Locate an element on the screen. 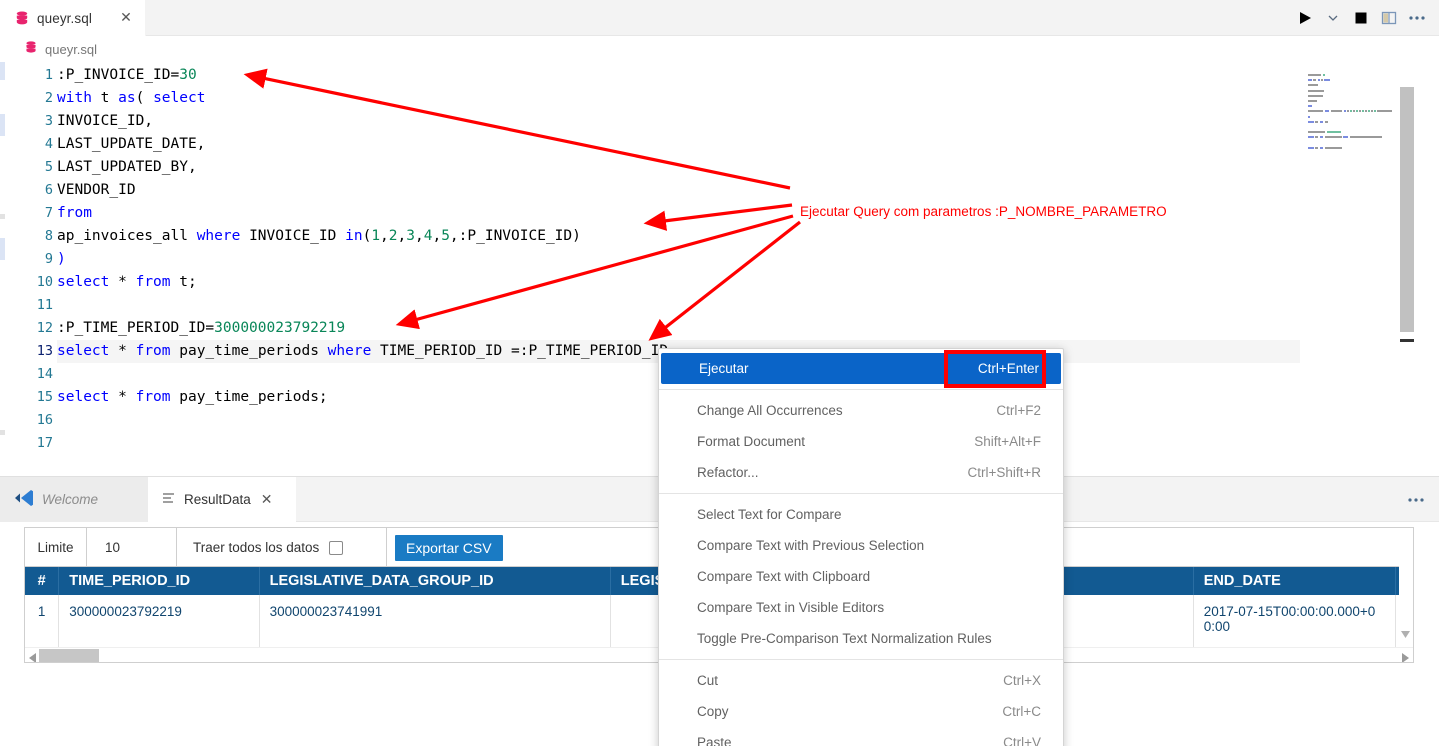 Image resolution: width=1439 pixels, height=746 pixels. cursor-marker is located at coordinates (1407, 340).